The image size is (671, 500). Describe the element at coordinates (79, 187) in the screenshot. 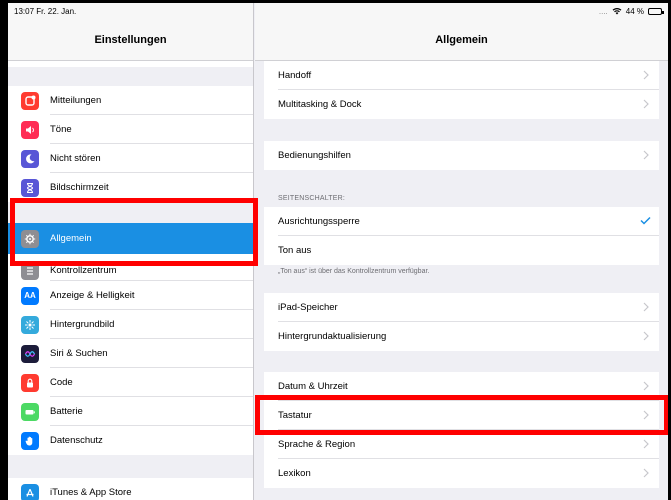

I see `sidebar-item-label: Bildschirmzeit` at that location.